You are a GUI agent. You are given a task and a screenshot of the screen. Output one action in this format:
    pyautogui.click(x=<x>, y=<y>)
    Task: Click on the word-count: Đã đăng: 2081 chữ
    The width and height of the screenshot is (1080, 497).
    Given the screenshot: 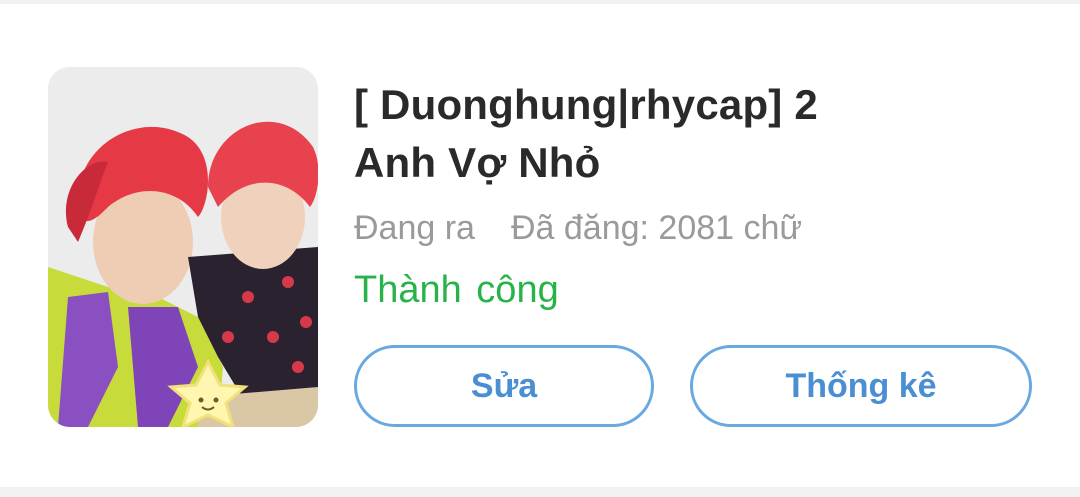 What is the action you would take?
    pyautogui.click(x=656, y=228)
    